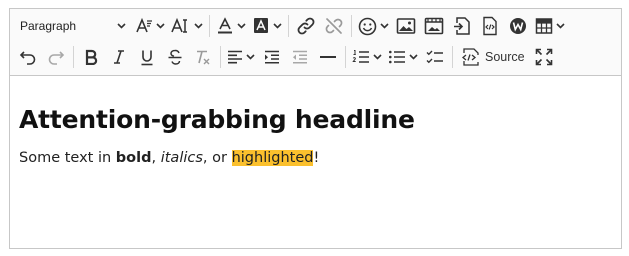  I want to click on italic-button, so click(119, 57).